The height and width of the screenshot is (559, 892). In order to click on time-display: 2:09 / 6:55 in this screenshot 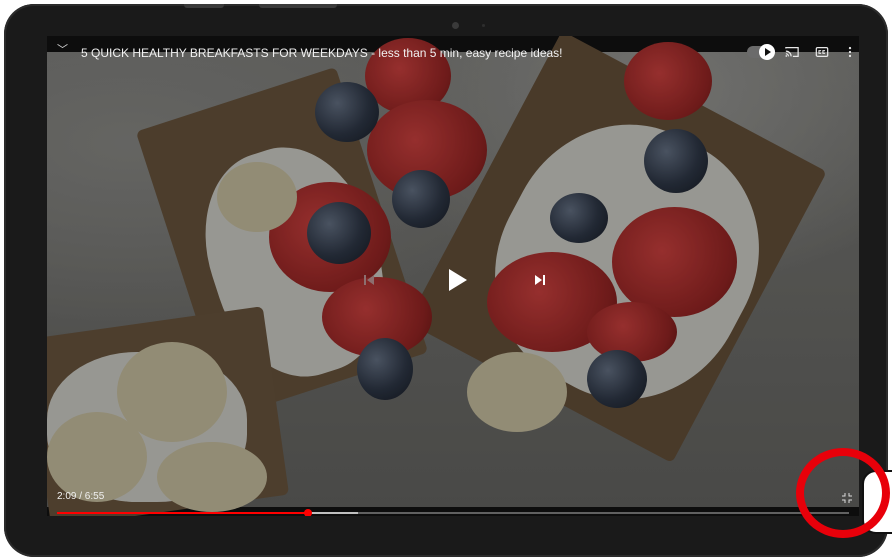, I will do `click(81, 496)`.